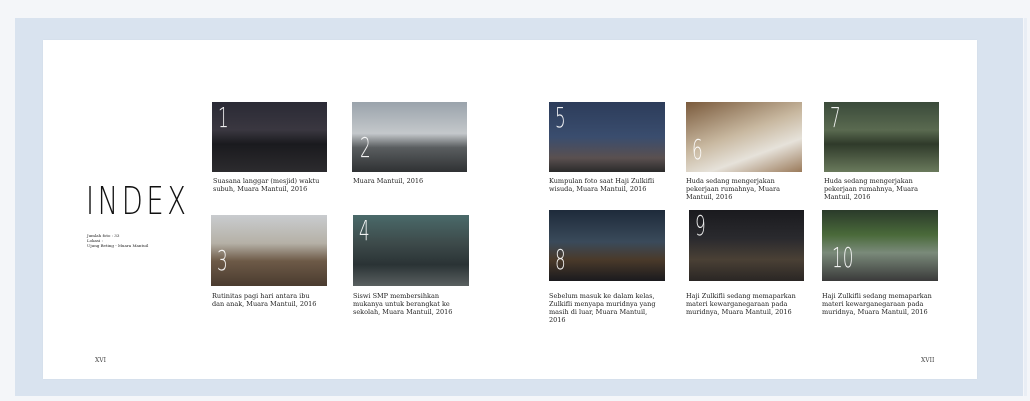 The width and height of the screenshot is (1030, 401). Describe the element at coordinates (269, 250) in the screenshot. I see `photo-3: 3` at that location.